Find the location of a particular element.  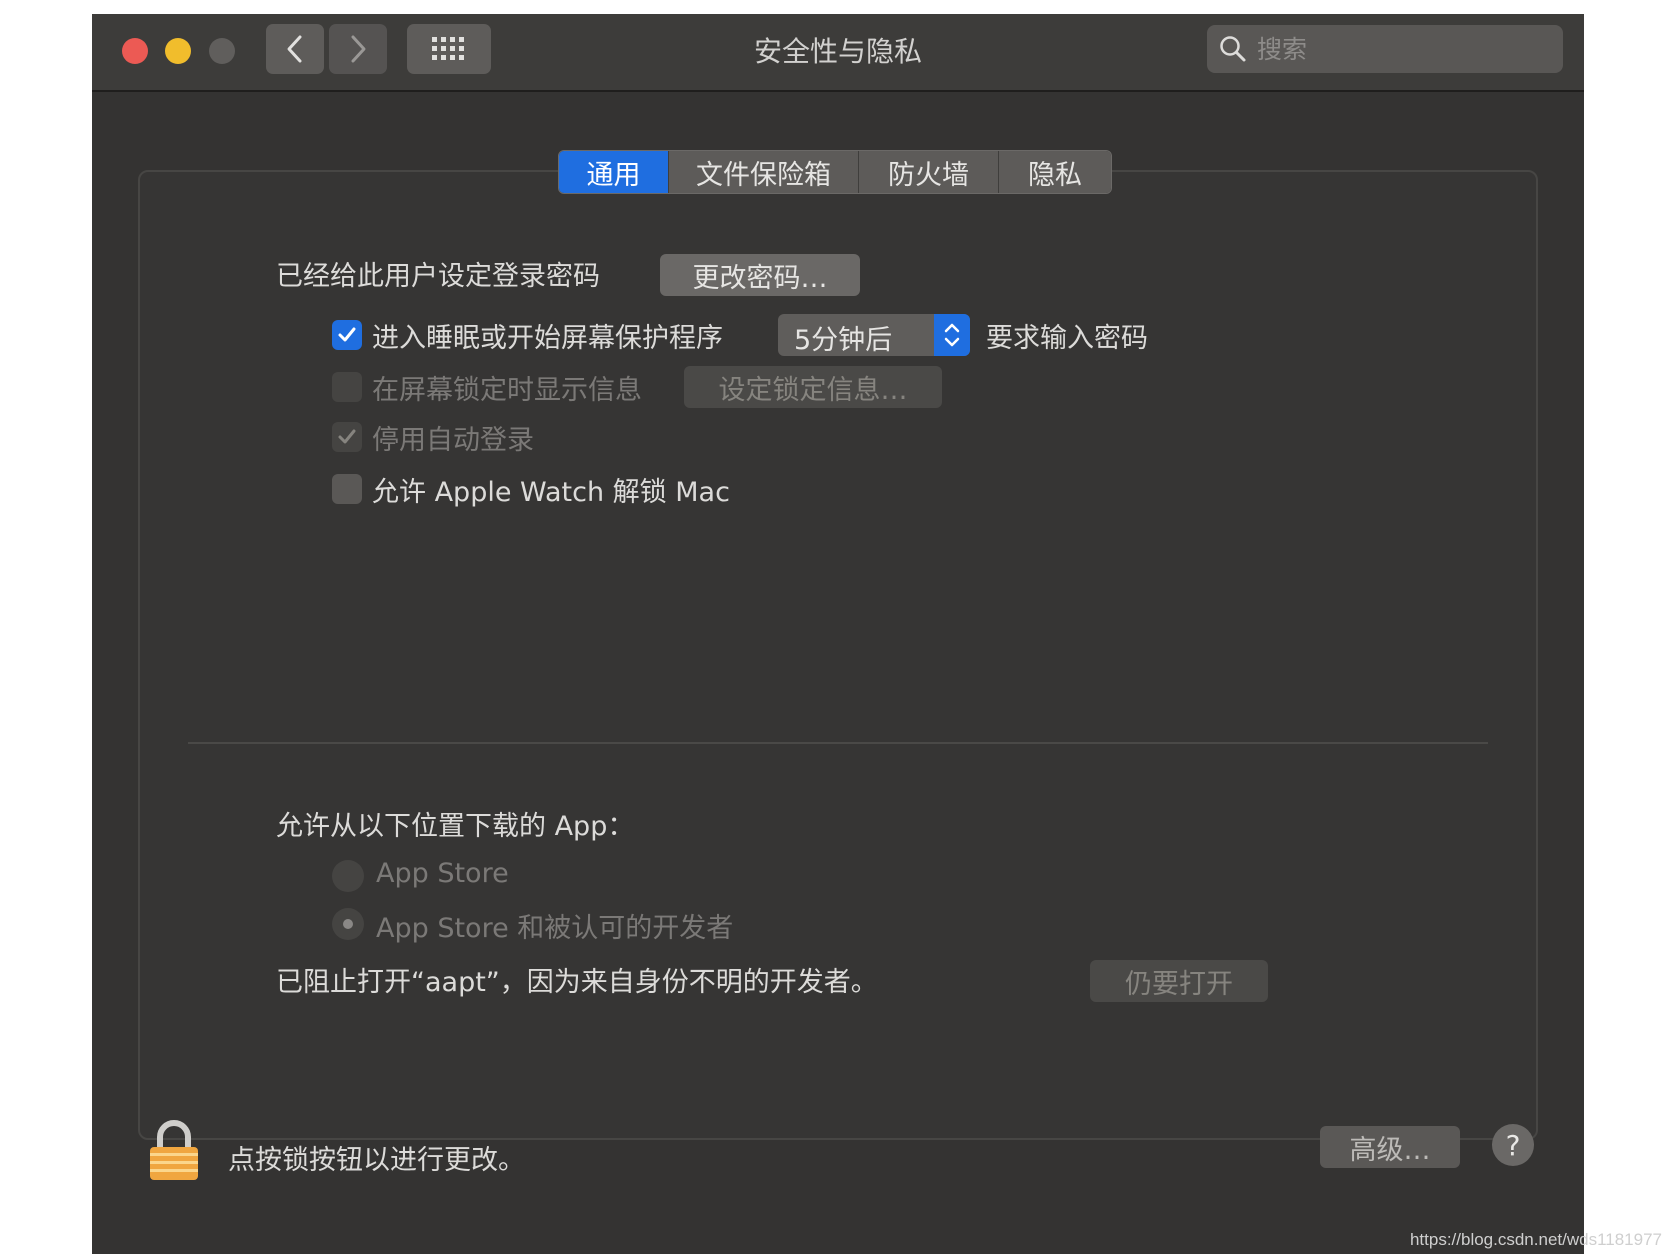

password-delay-select: 5分钟后 is located at coordinates (874, 335).